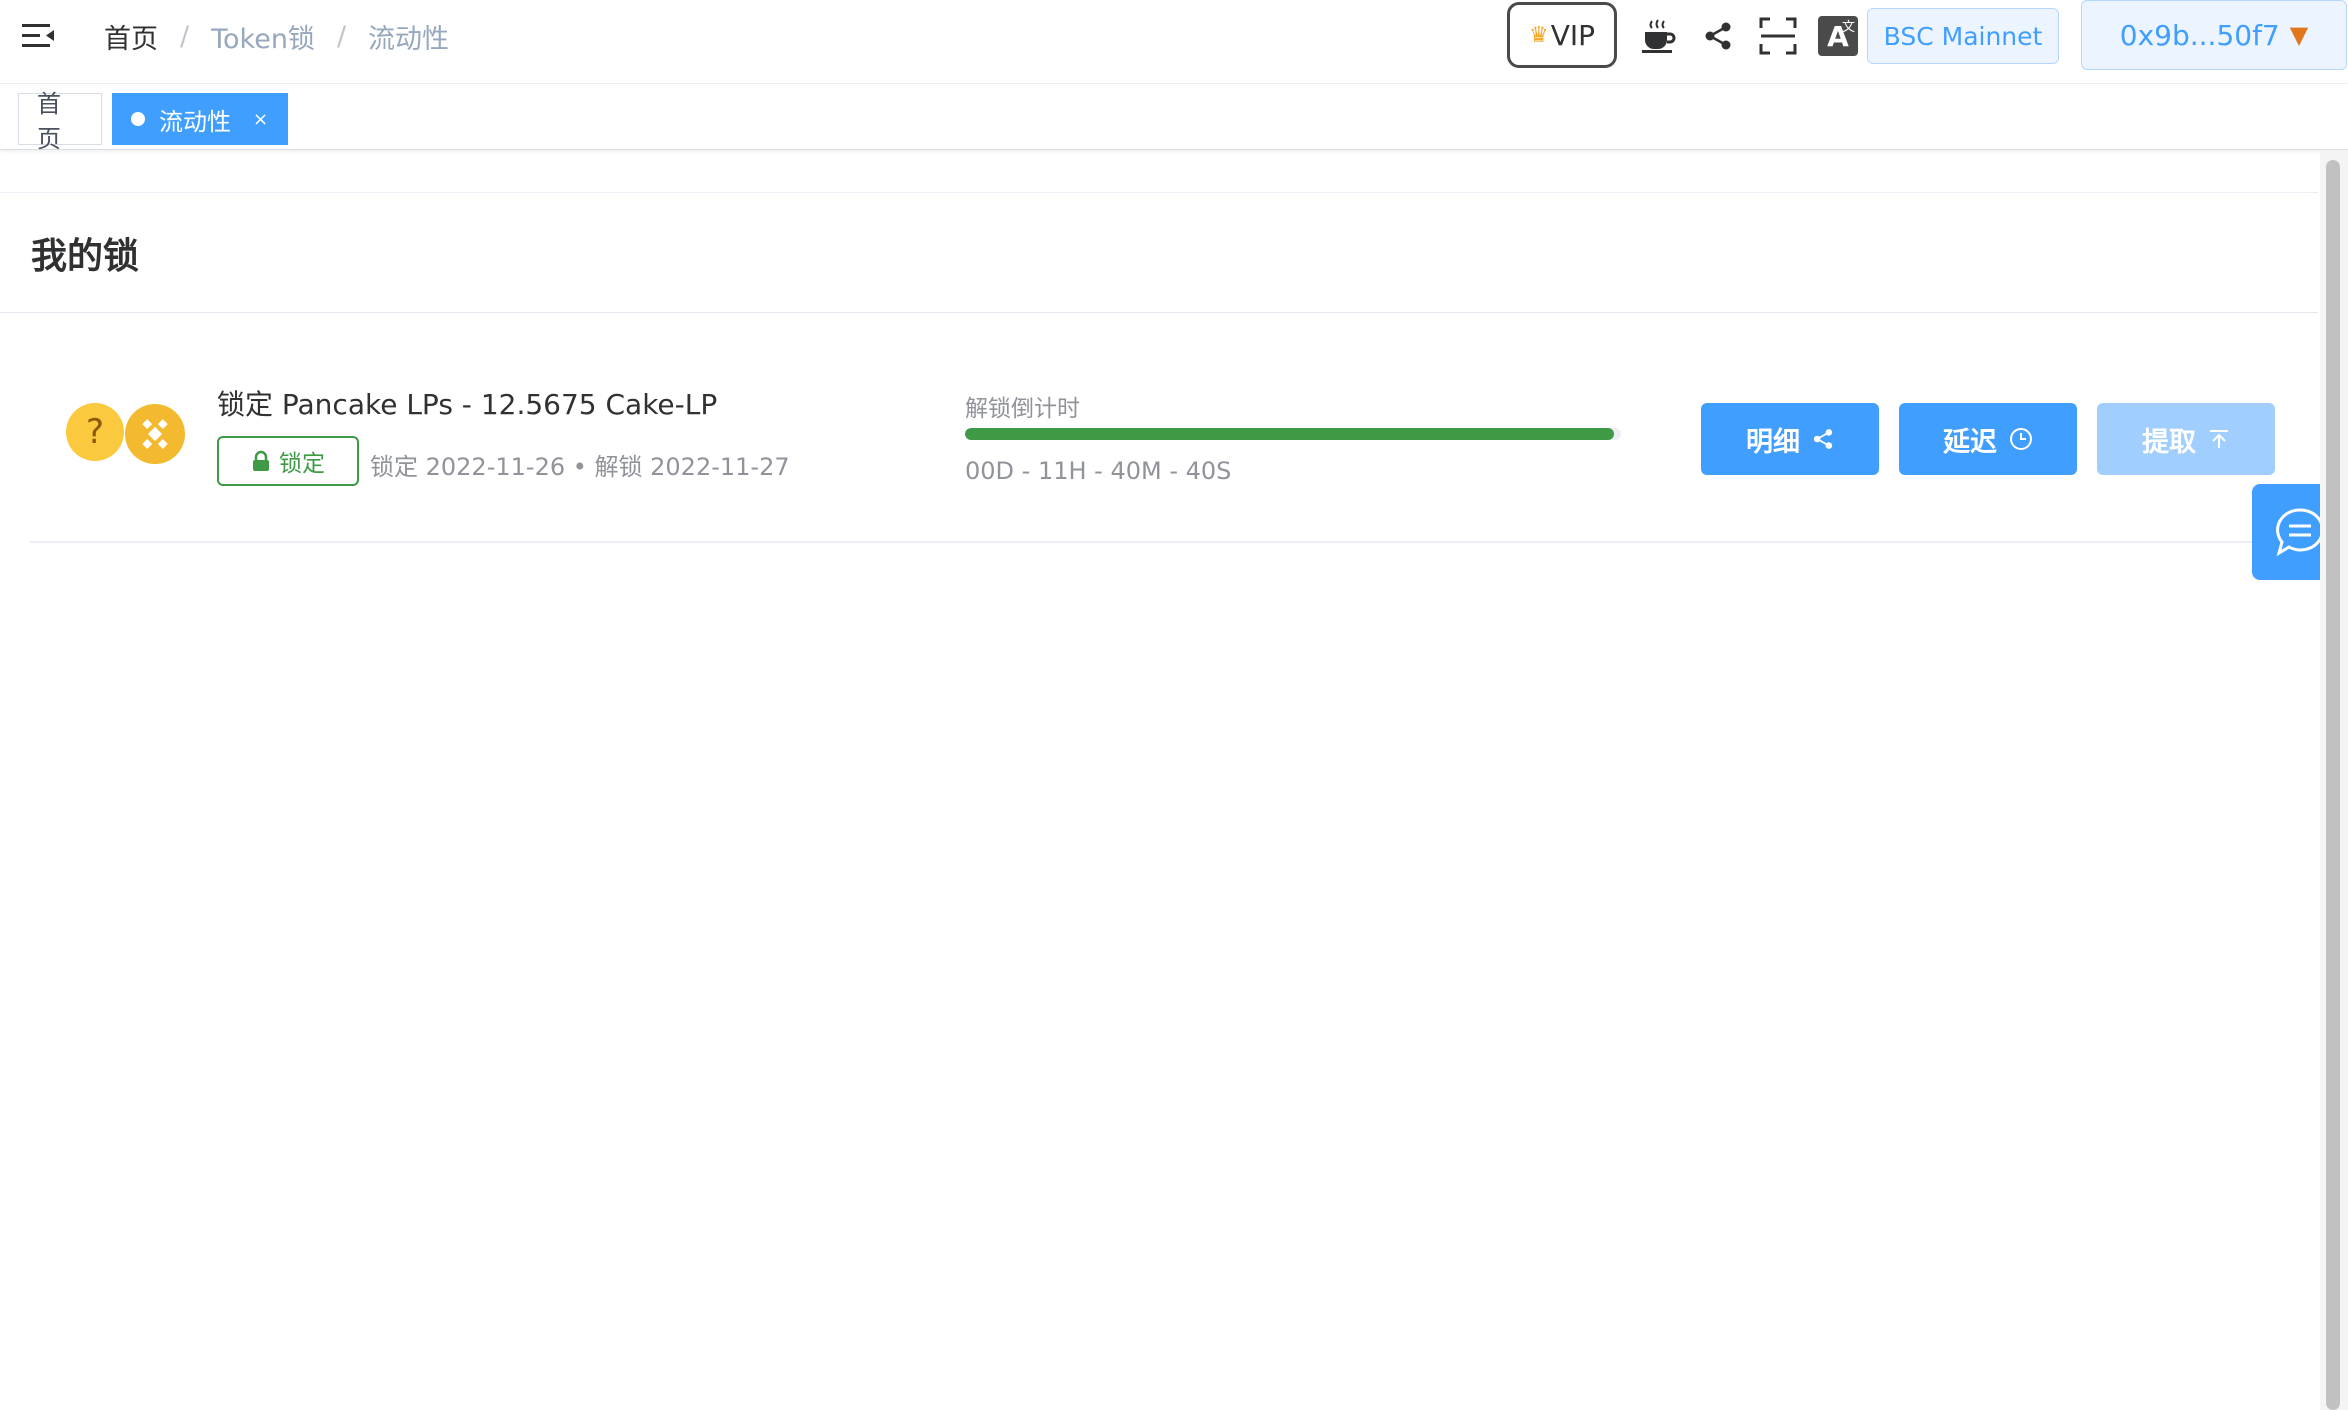  What do you see at coordinates (1963, 36) in the screenshot?
I see `network-select-button: BSC Mainnet` at bounding box center [1963, 36].